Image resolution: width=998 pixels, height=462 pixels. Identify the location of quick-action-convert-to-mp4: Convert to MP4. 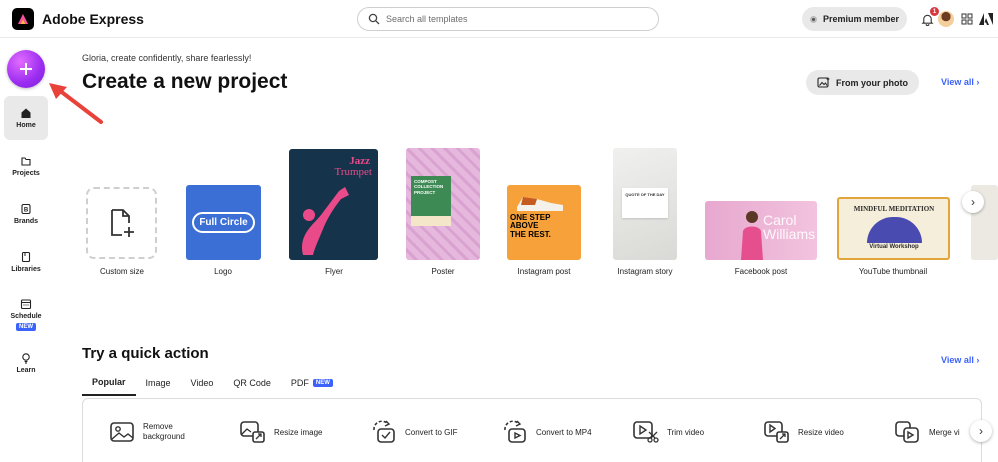
(547, 432).